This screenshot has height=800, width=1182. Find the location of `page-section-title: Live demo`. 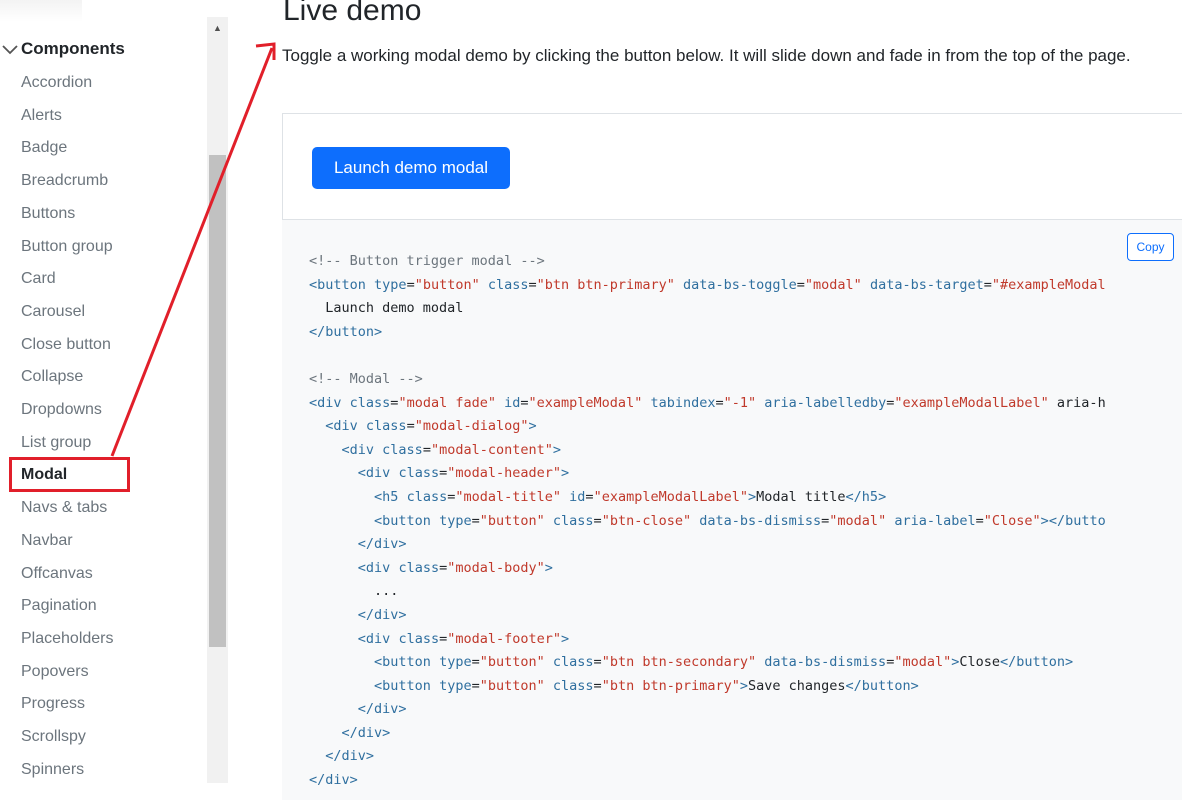

page-section-title: Live demo is located at coordinates (352, 13).